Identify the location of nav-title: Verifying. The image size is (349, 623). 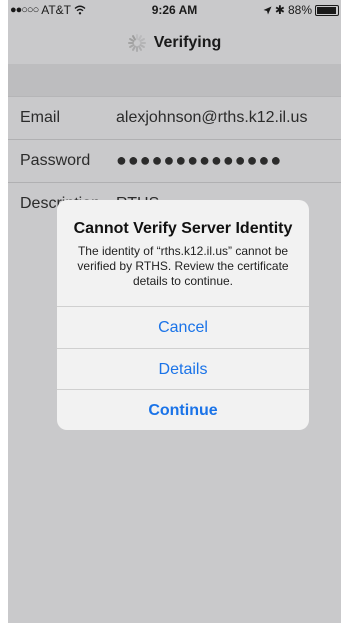
(187, 43).